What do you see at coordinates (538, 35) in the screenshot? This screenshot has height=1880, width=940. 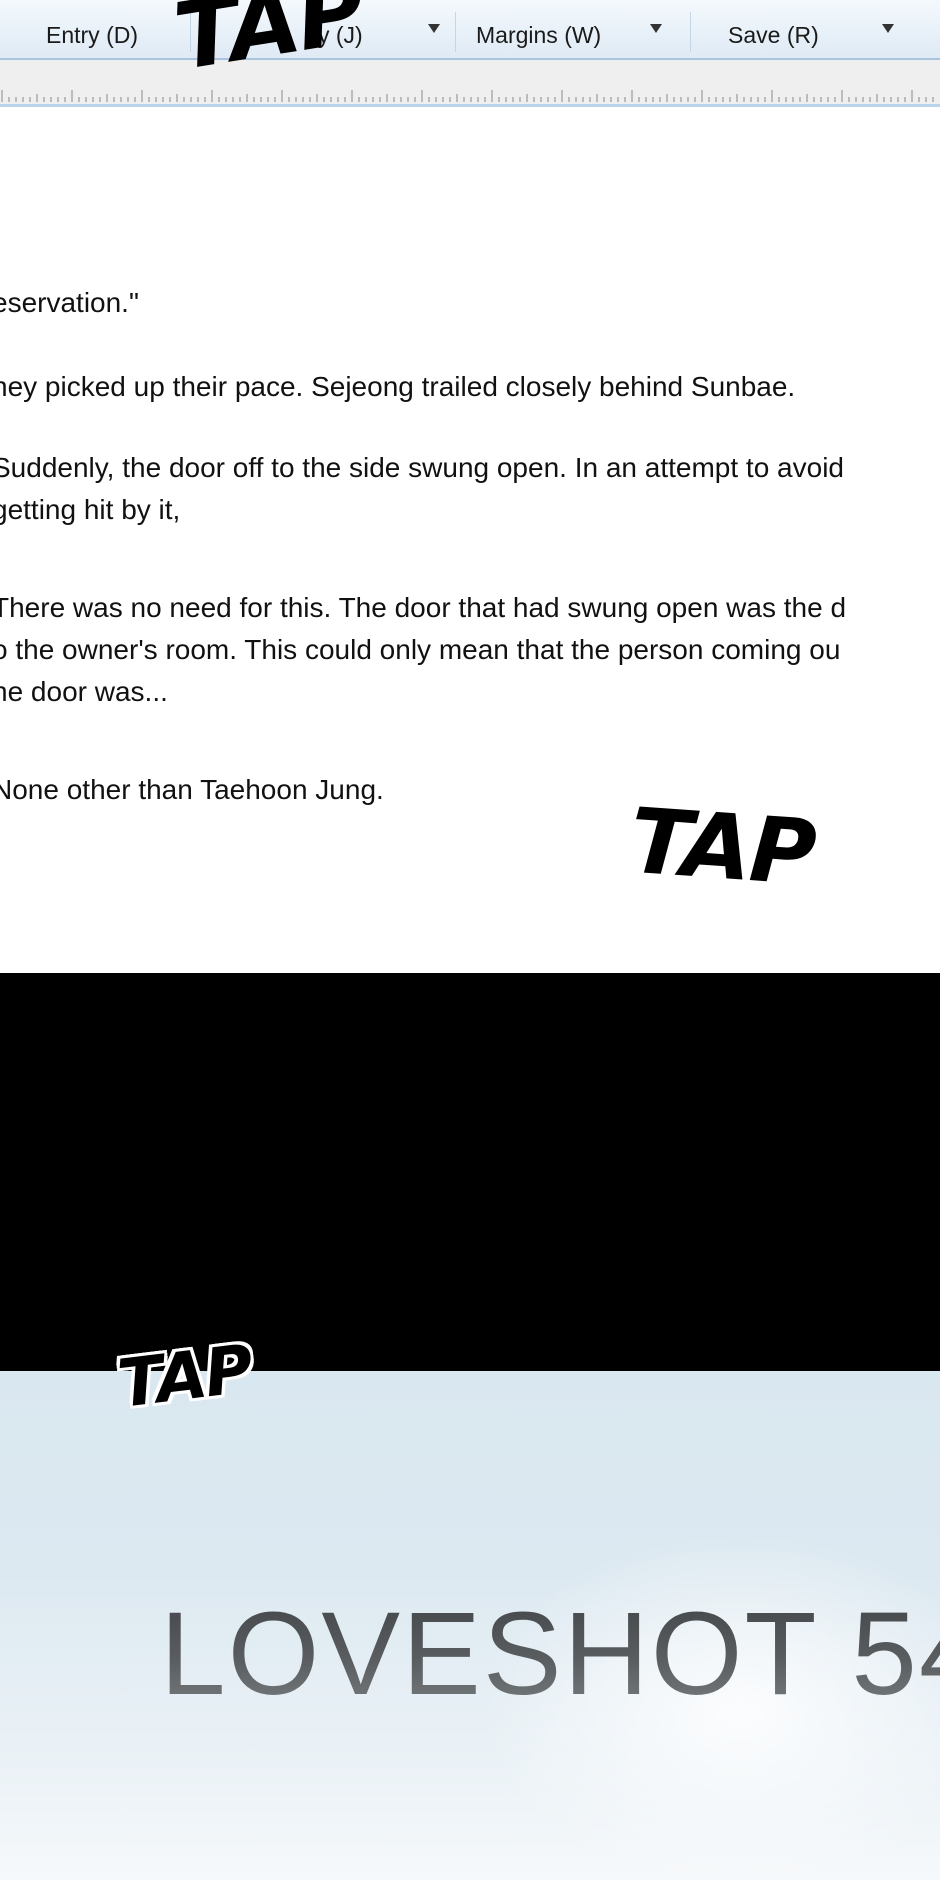 I see `margins-menu: Margins (W)` at bounding box center [538, 35].